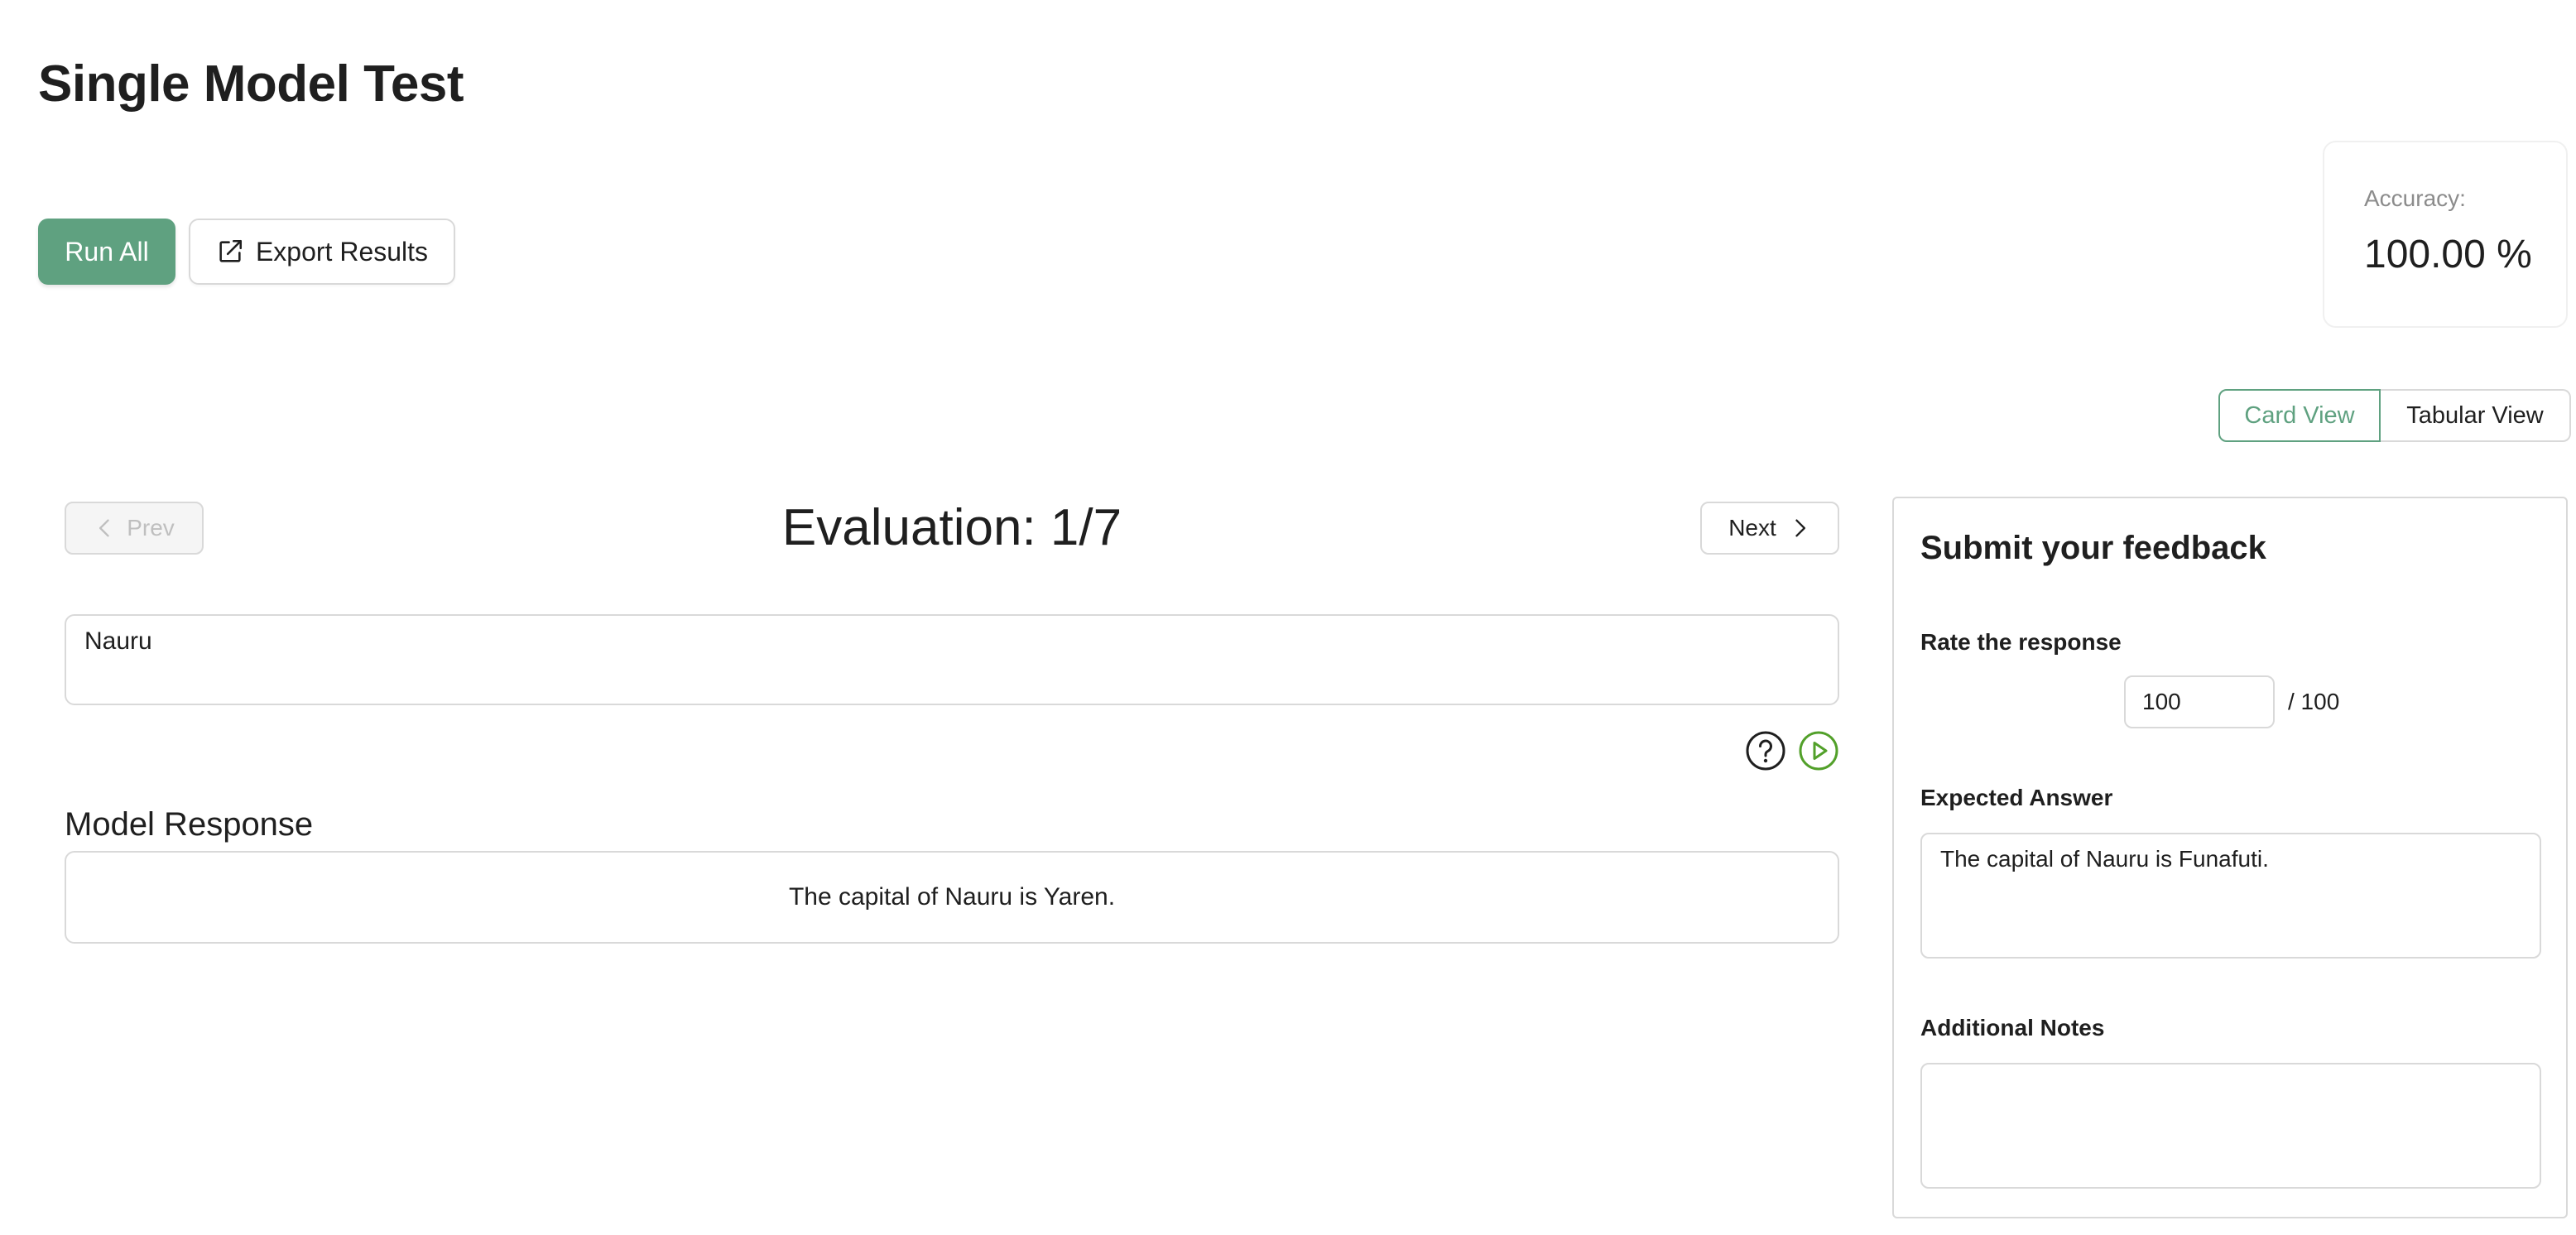 Image resolution: width=2576 pixels, height=1235 pixels. Describe the element at coordinates (1752, 528) in the screenshot. I see `next-label: Next` at that location.